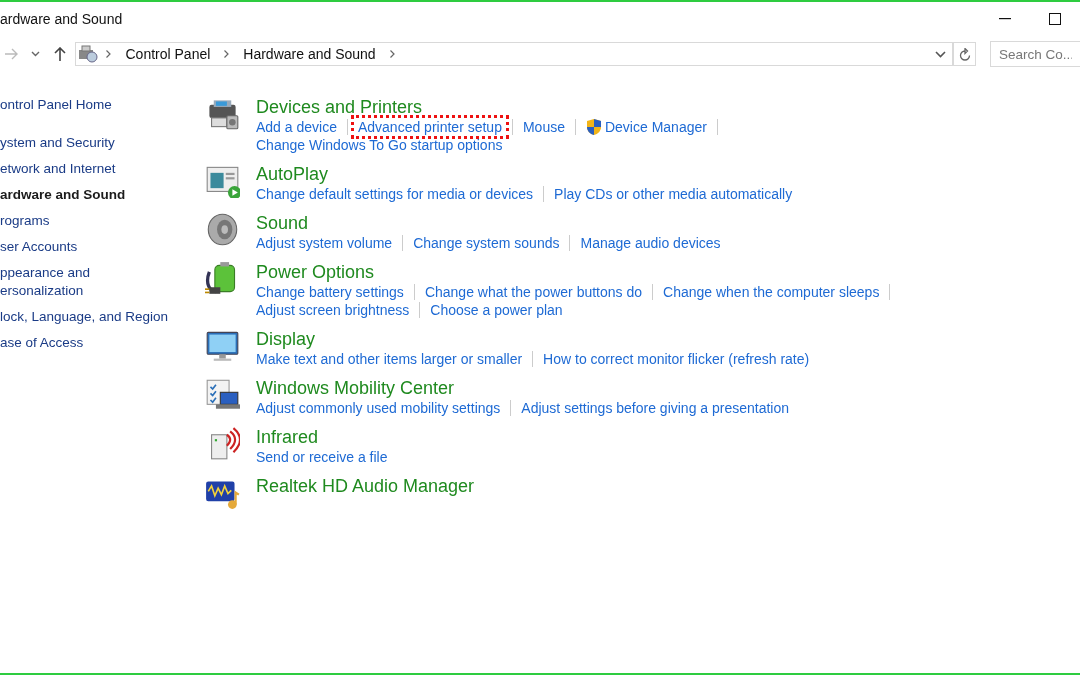  What do you see at coordinates (576, 272) in the screenshot?
I see `category-title: Power Options` at bounding box center [576, 272].